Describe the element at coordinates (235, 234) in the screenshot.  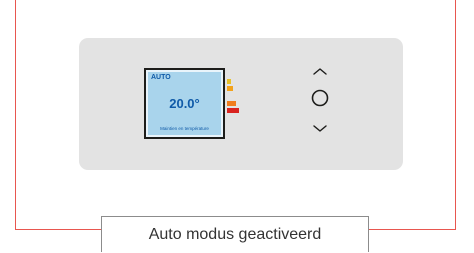
I see `caption-label: Auto modus geactiveerd` at that location.